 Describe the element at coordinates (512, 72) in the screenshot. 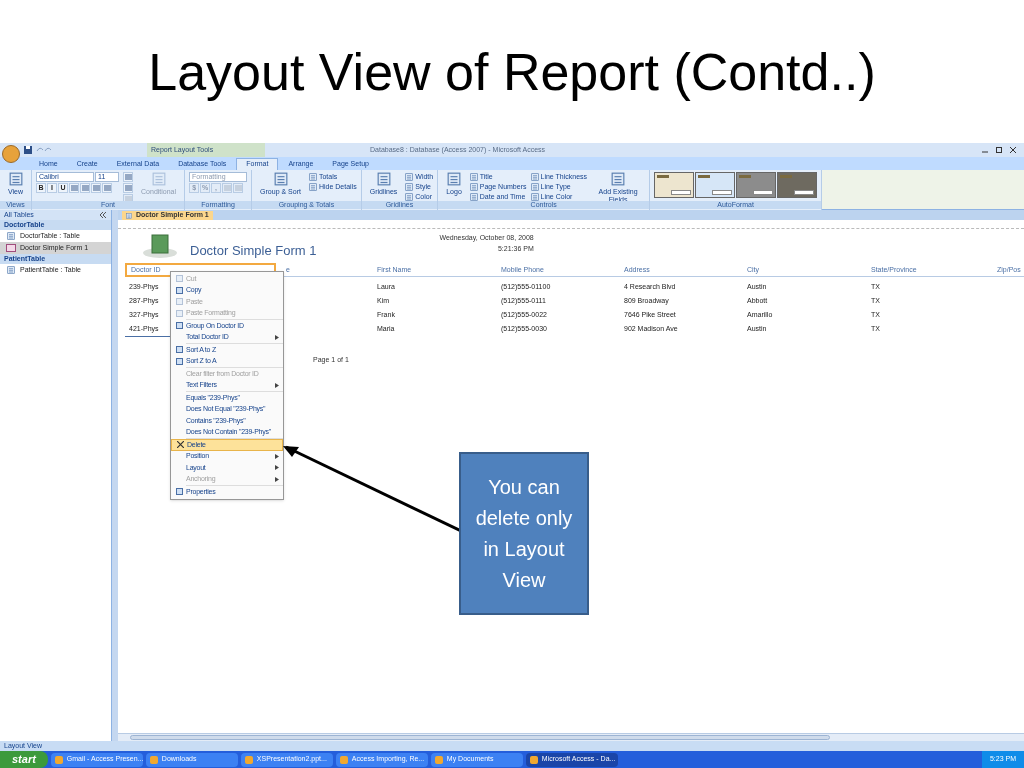

I see `slide-title: Layout View of Report (Contd..)` at that location.